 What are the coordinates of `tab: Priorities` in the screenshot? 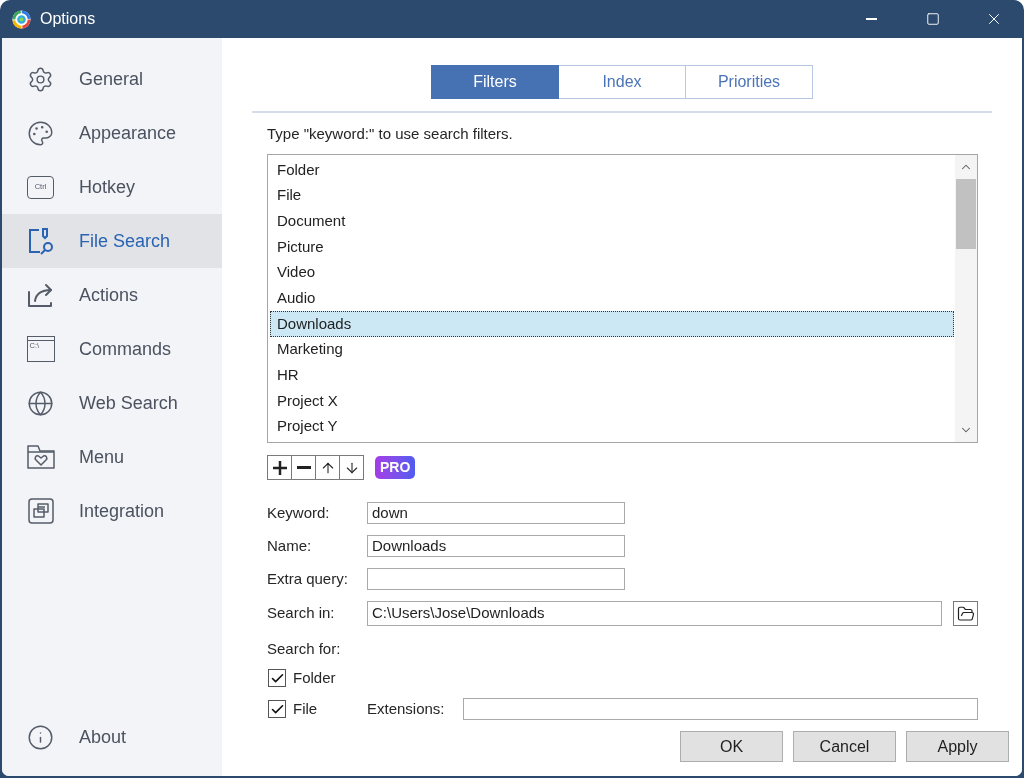 It's located at (749, 82).